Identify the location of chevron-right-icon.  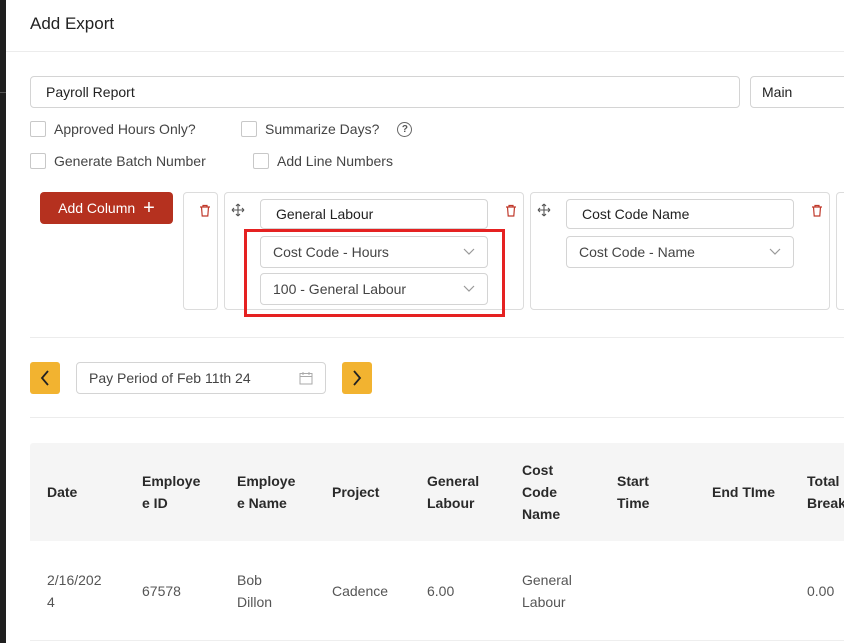
(357, 378).